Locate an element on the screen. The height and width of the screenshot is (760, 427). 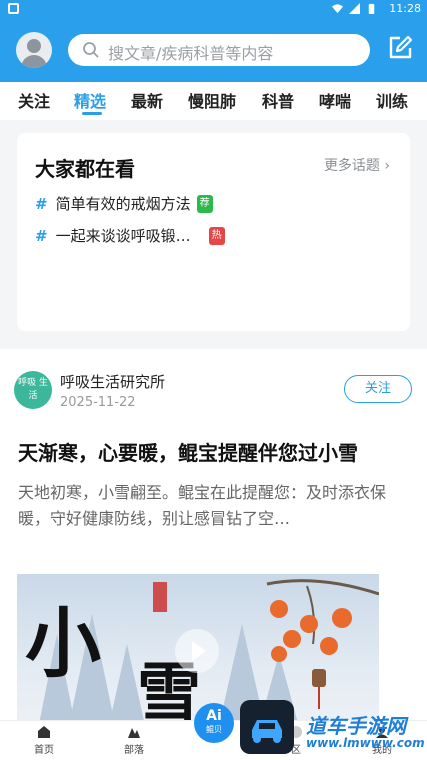
active-tab-indicator is located at coordinates (92, 113).